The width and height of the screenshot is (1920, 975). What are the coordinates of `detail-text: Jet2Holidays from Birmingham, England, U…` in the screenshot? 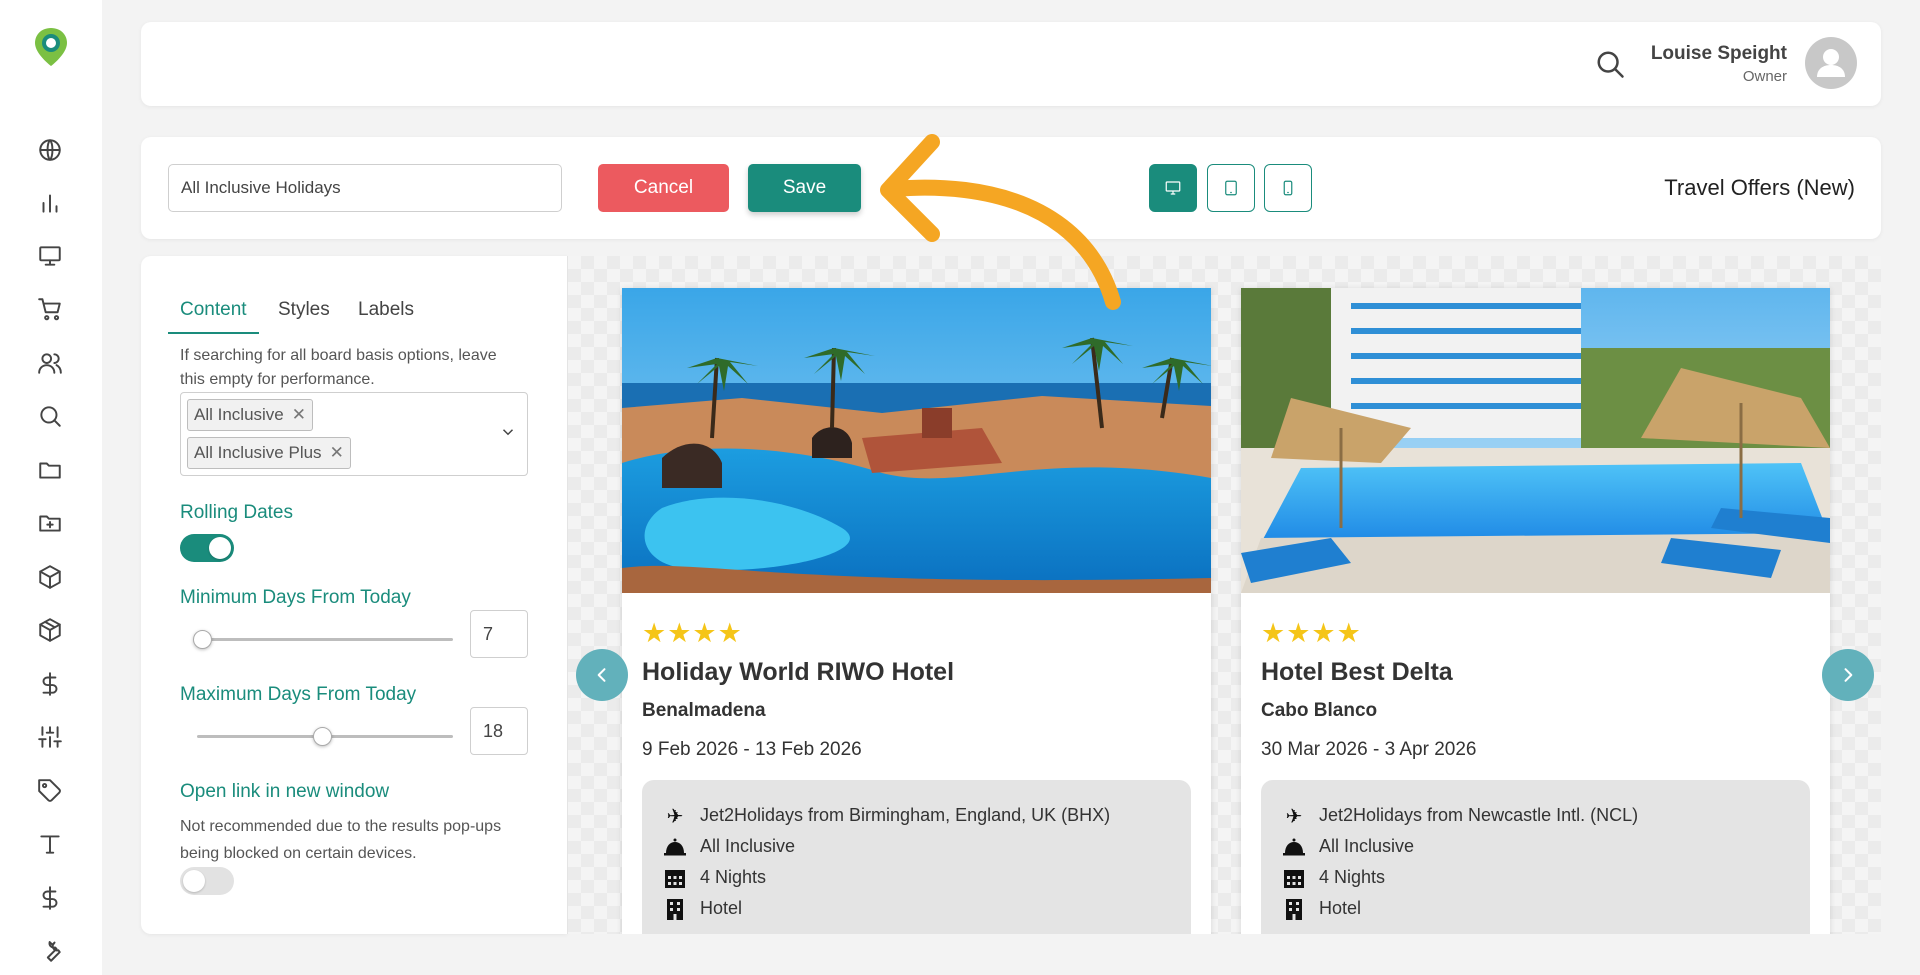 It's located at (905, 815).